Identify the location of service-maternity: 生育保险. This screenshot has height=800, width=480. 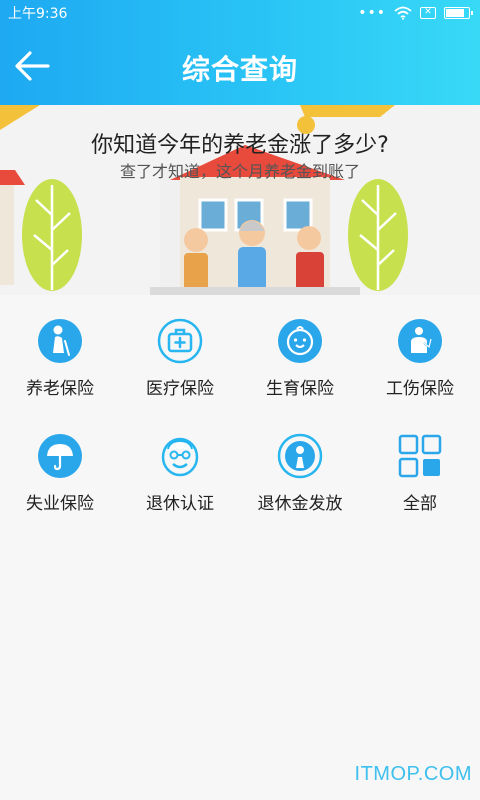
(300, 352).